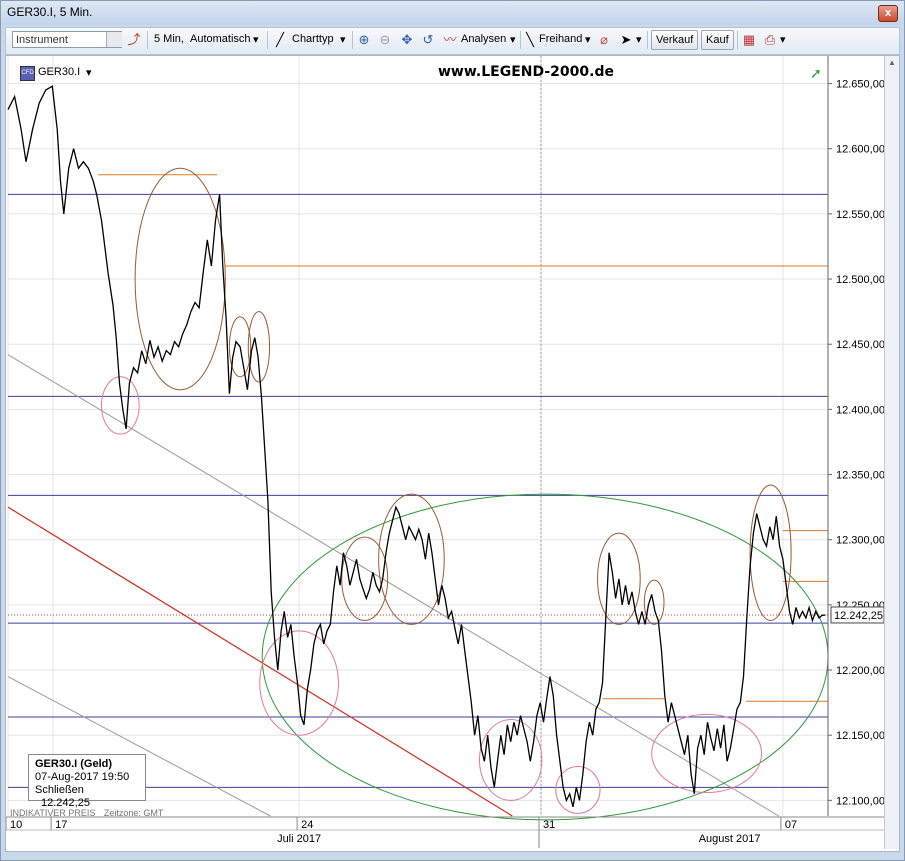 The height and width of the screenshot is (861, 905). Describe the element at coordinates (791, 825) in the screenshot. I see `x-tick-label: 07` at that location.